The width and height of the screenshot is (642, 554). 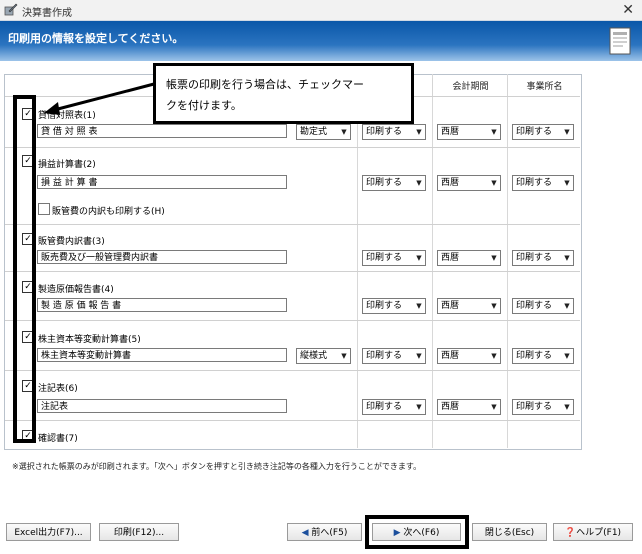 I want to click on label-sga-statement: 販管費内訳書(3), so click(x=71, y=242).